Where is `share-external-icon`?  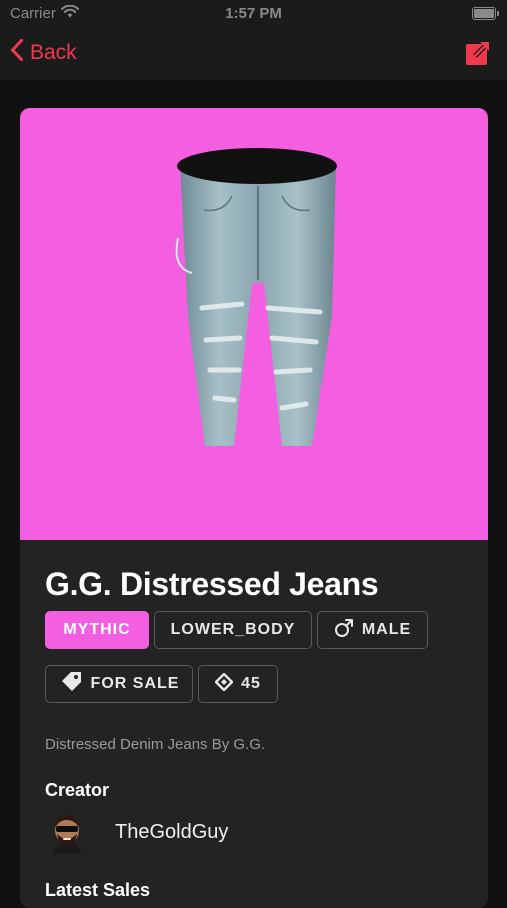
share-external-icon is located at coordinates (478, 53).